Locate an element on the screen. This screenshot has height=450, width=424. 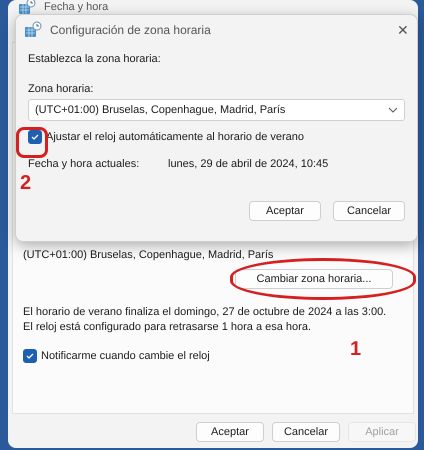
timezone-dropdown: (UTC+01:00) Bruselas, Copenhague, Madrid, París is located at coordinates (216, 110).